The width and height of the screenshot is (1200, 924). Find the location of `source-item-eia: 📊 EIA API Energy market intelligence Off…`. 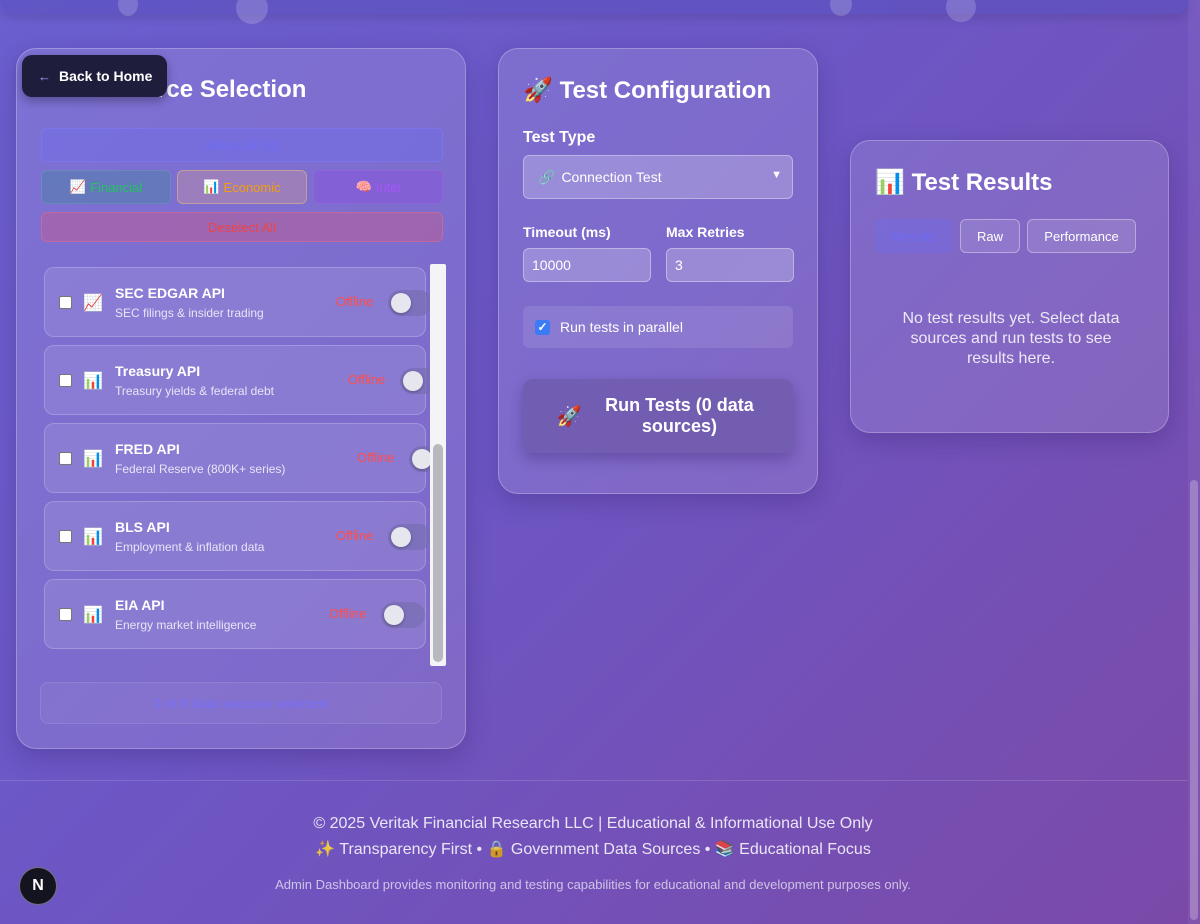

source-item-eia: 📊 EIA API Energy market intelligence Off… is located at coordinates (235, 614).